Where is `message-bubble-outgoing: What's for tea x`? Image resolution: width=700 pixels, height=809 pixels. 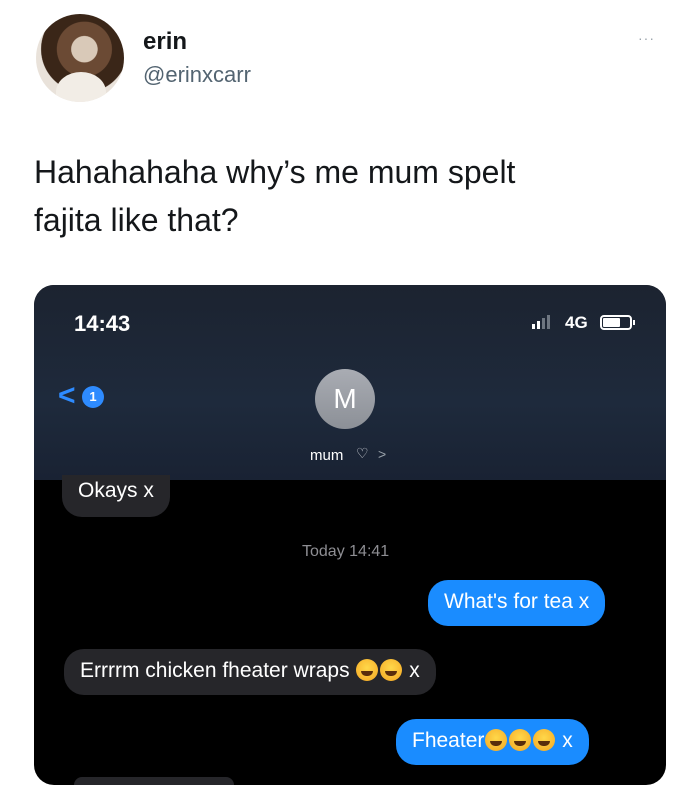
message-bubble-outgoing: What's for tea x is located at coordinates (517, 603).